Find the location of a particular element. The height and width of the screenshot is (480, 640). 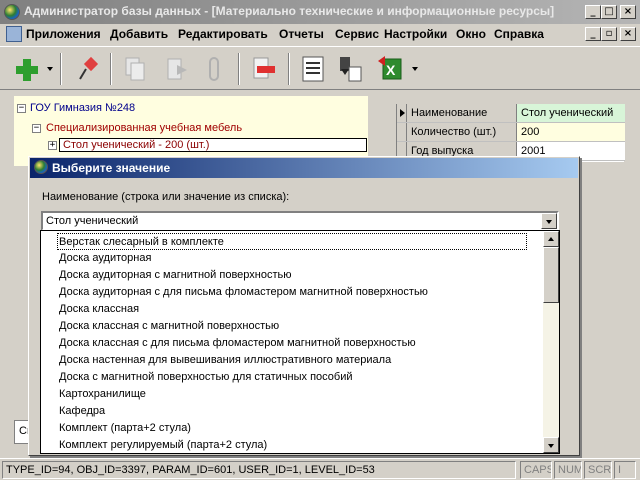

report-button is located at coordinates (313, 69).